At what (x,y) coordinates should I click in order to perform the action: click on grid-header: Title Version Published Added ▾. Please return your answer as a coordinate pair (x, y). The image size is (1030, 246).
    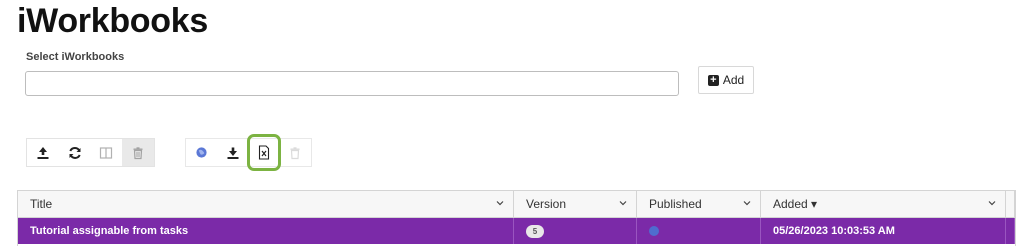
    Looking at the image, I should click on (516, 204).